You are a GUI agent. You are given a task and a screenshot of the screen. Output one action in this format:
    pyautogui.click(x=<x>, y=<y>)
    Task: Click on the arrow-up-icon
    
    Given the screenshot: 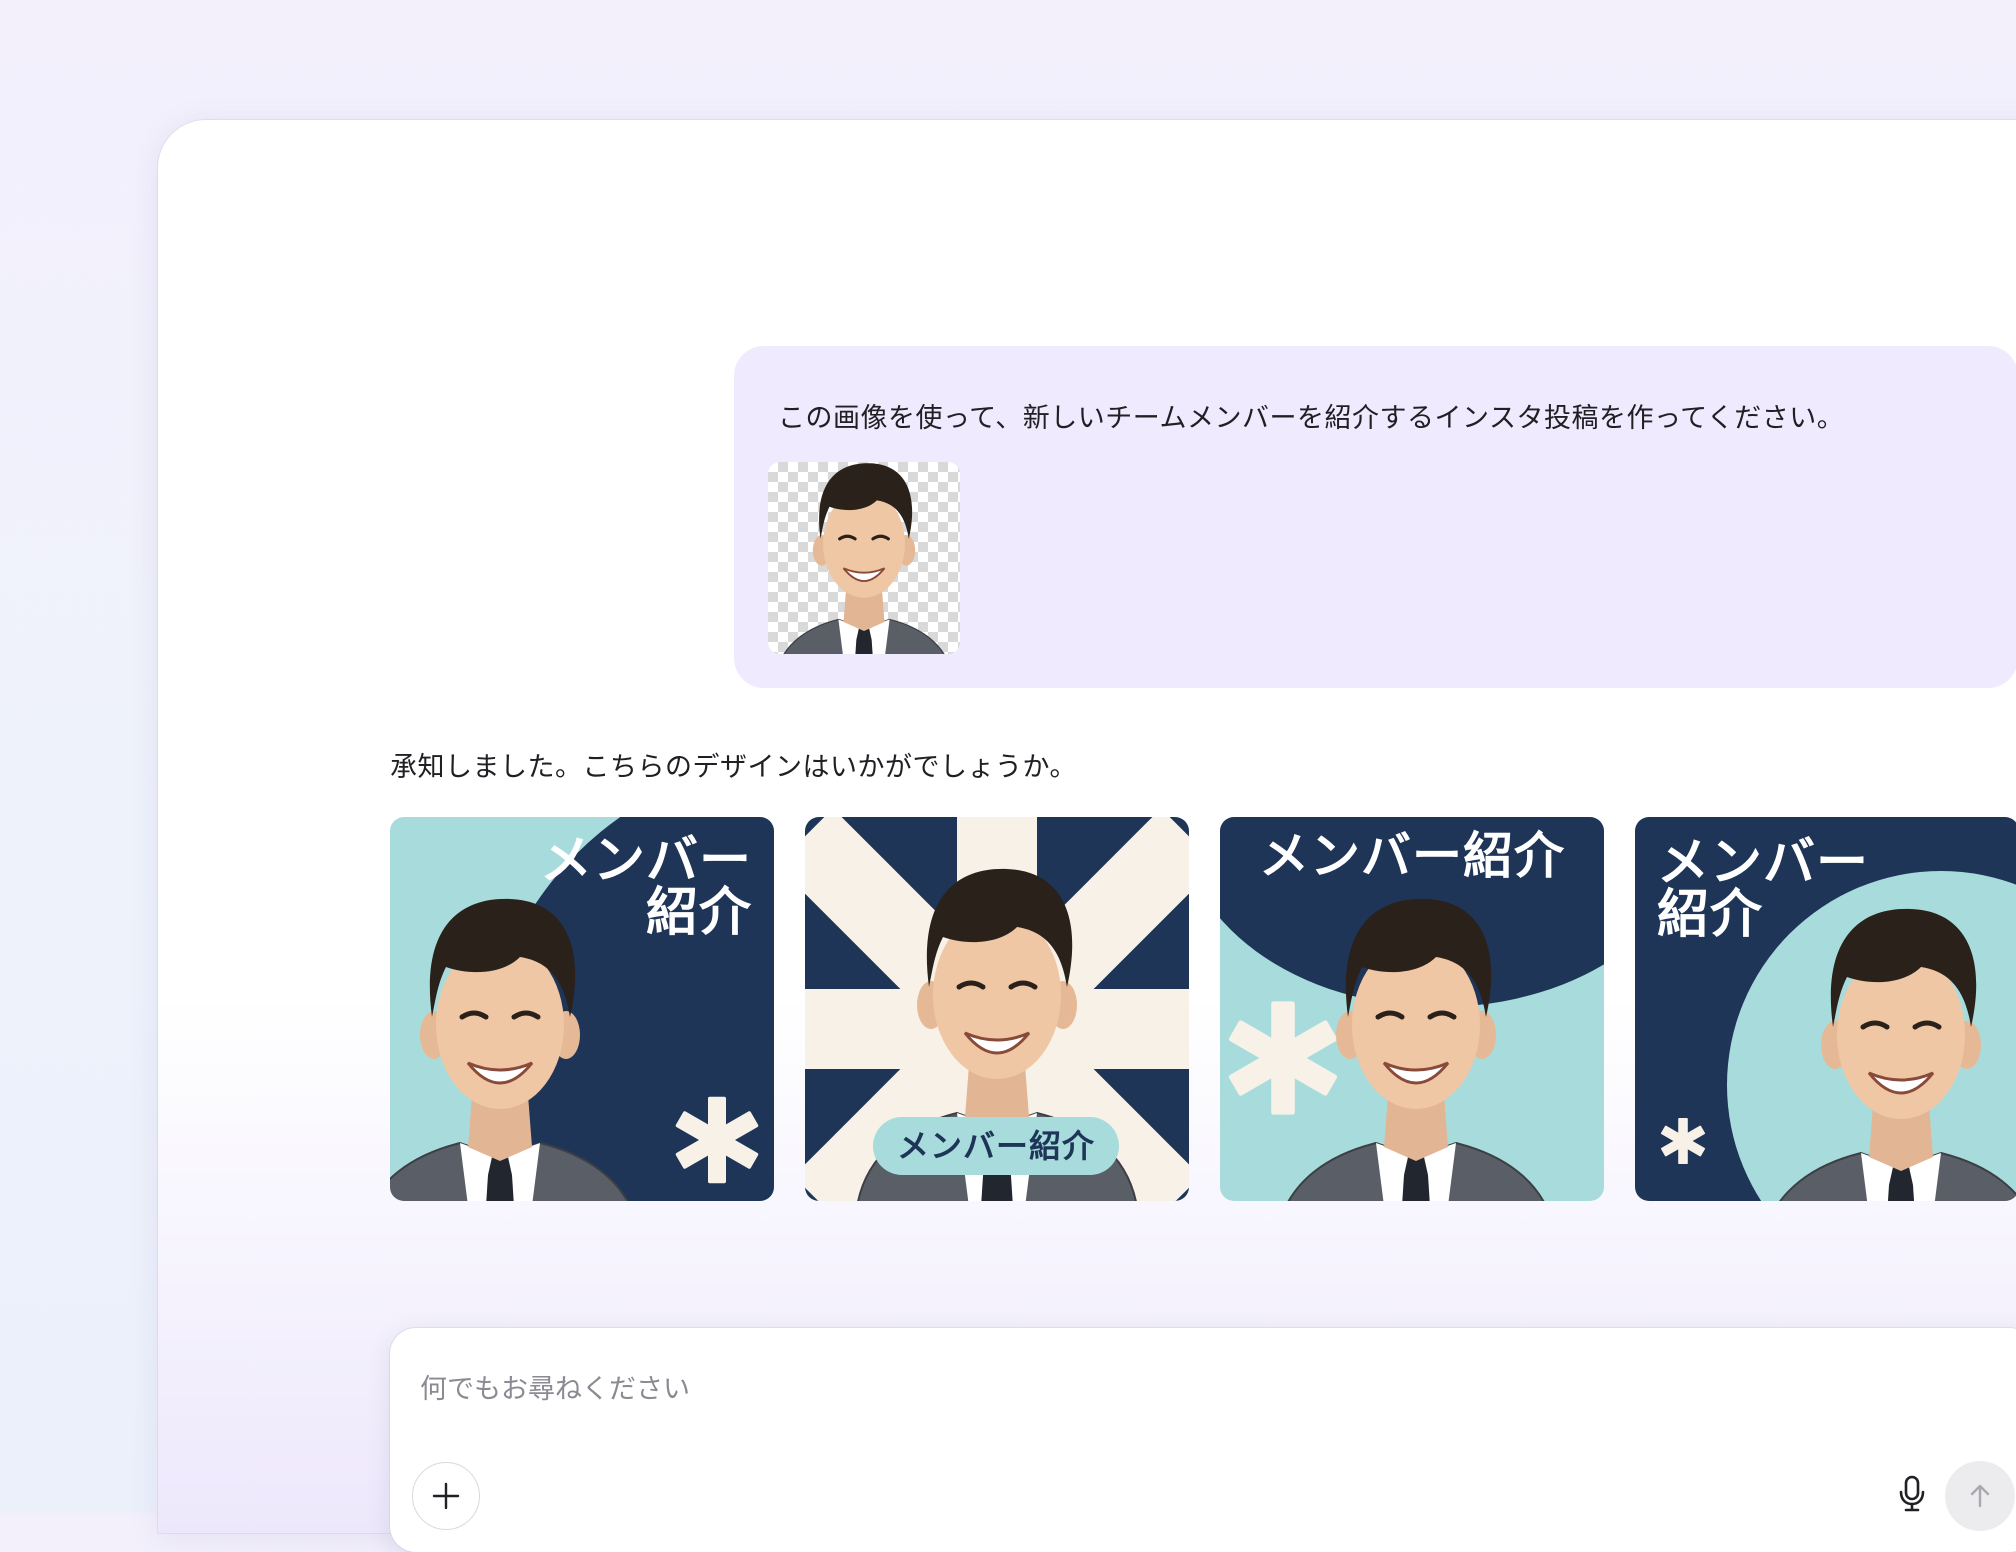 What is the action you would take?
    pyautogui.click(x=1980, y=1496)
    